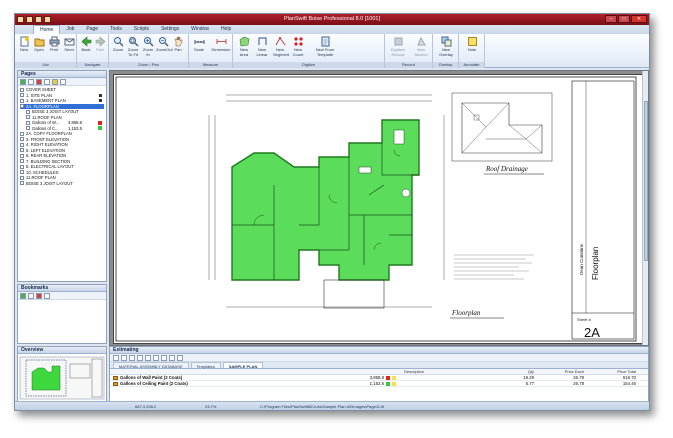 This screenshot has width=673, height=438. Describe the element at coordinates (63, 82) in the screenshot. I see `filter-icon` at that location.